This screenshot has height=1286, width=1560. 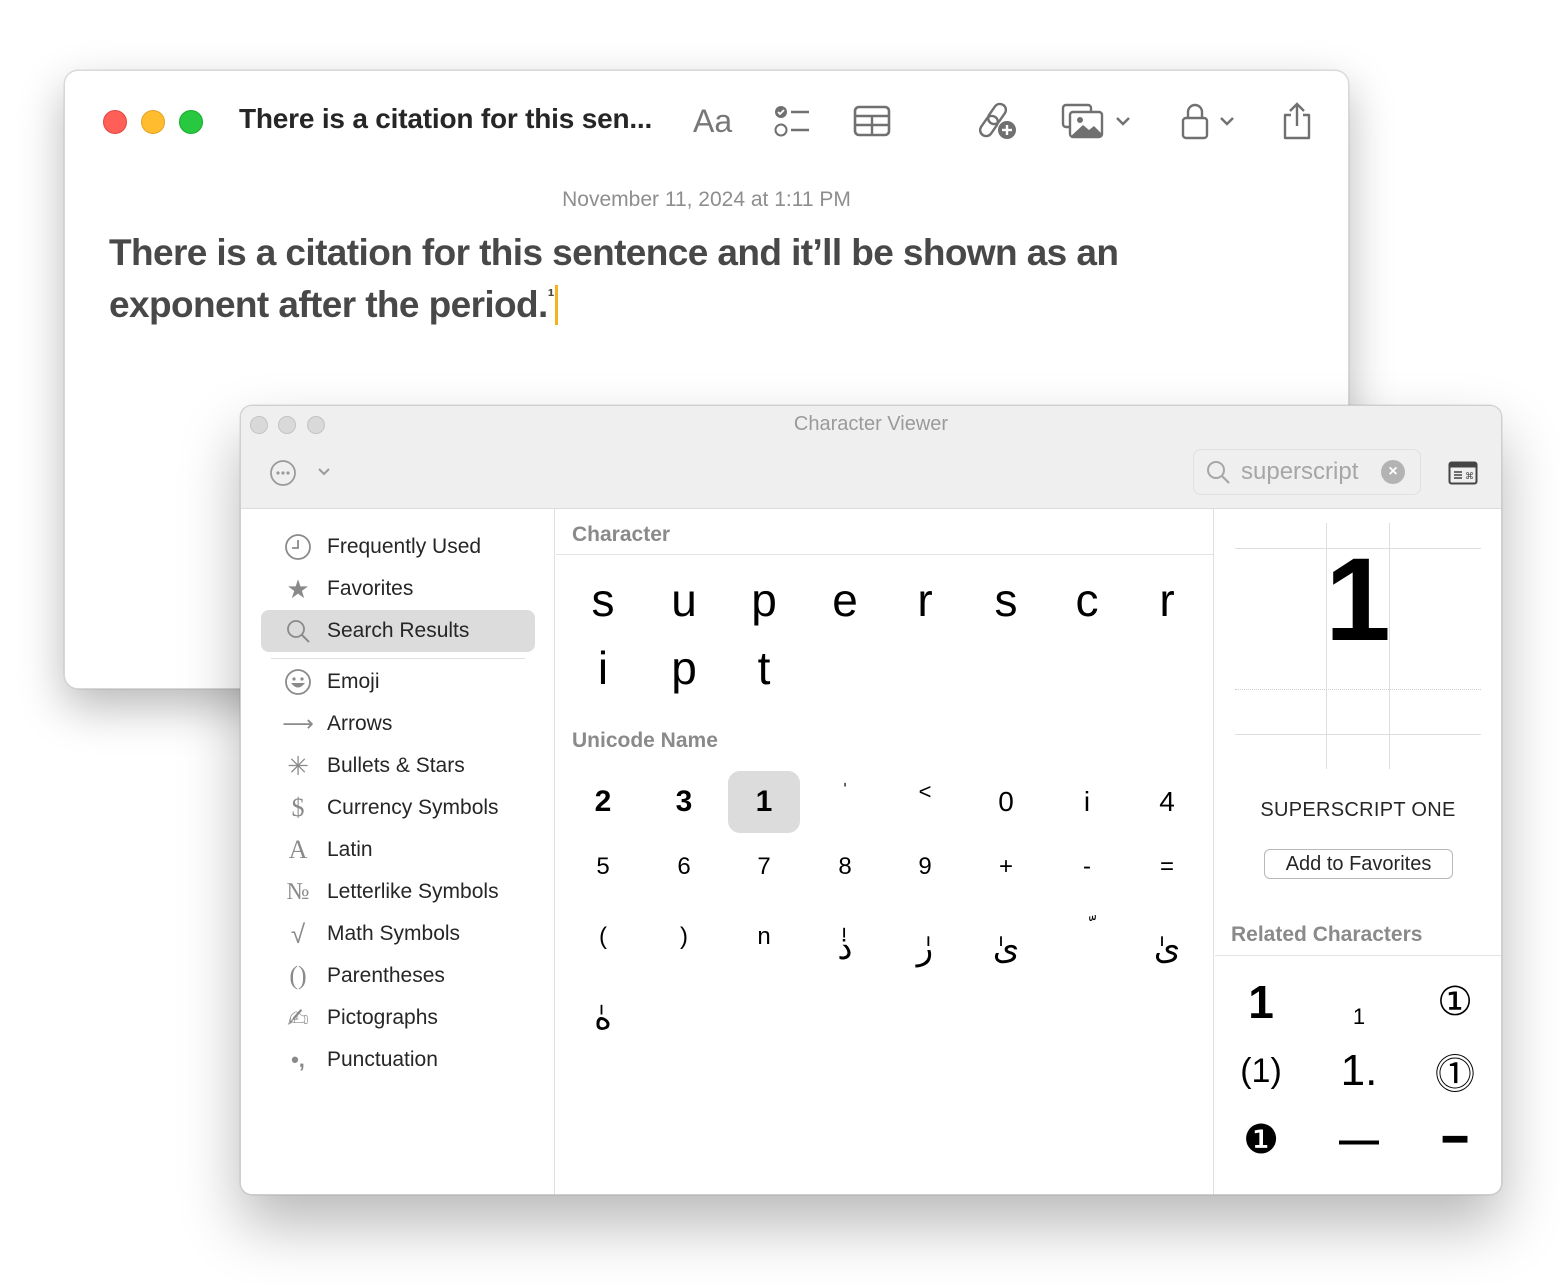 What do you see at coordinates (684, 867) in the screenshot?
I see `unicode-character-cell: 6` at bounding box center [684, 867].